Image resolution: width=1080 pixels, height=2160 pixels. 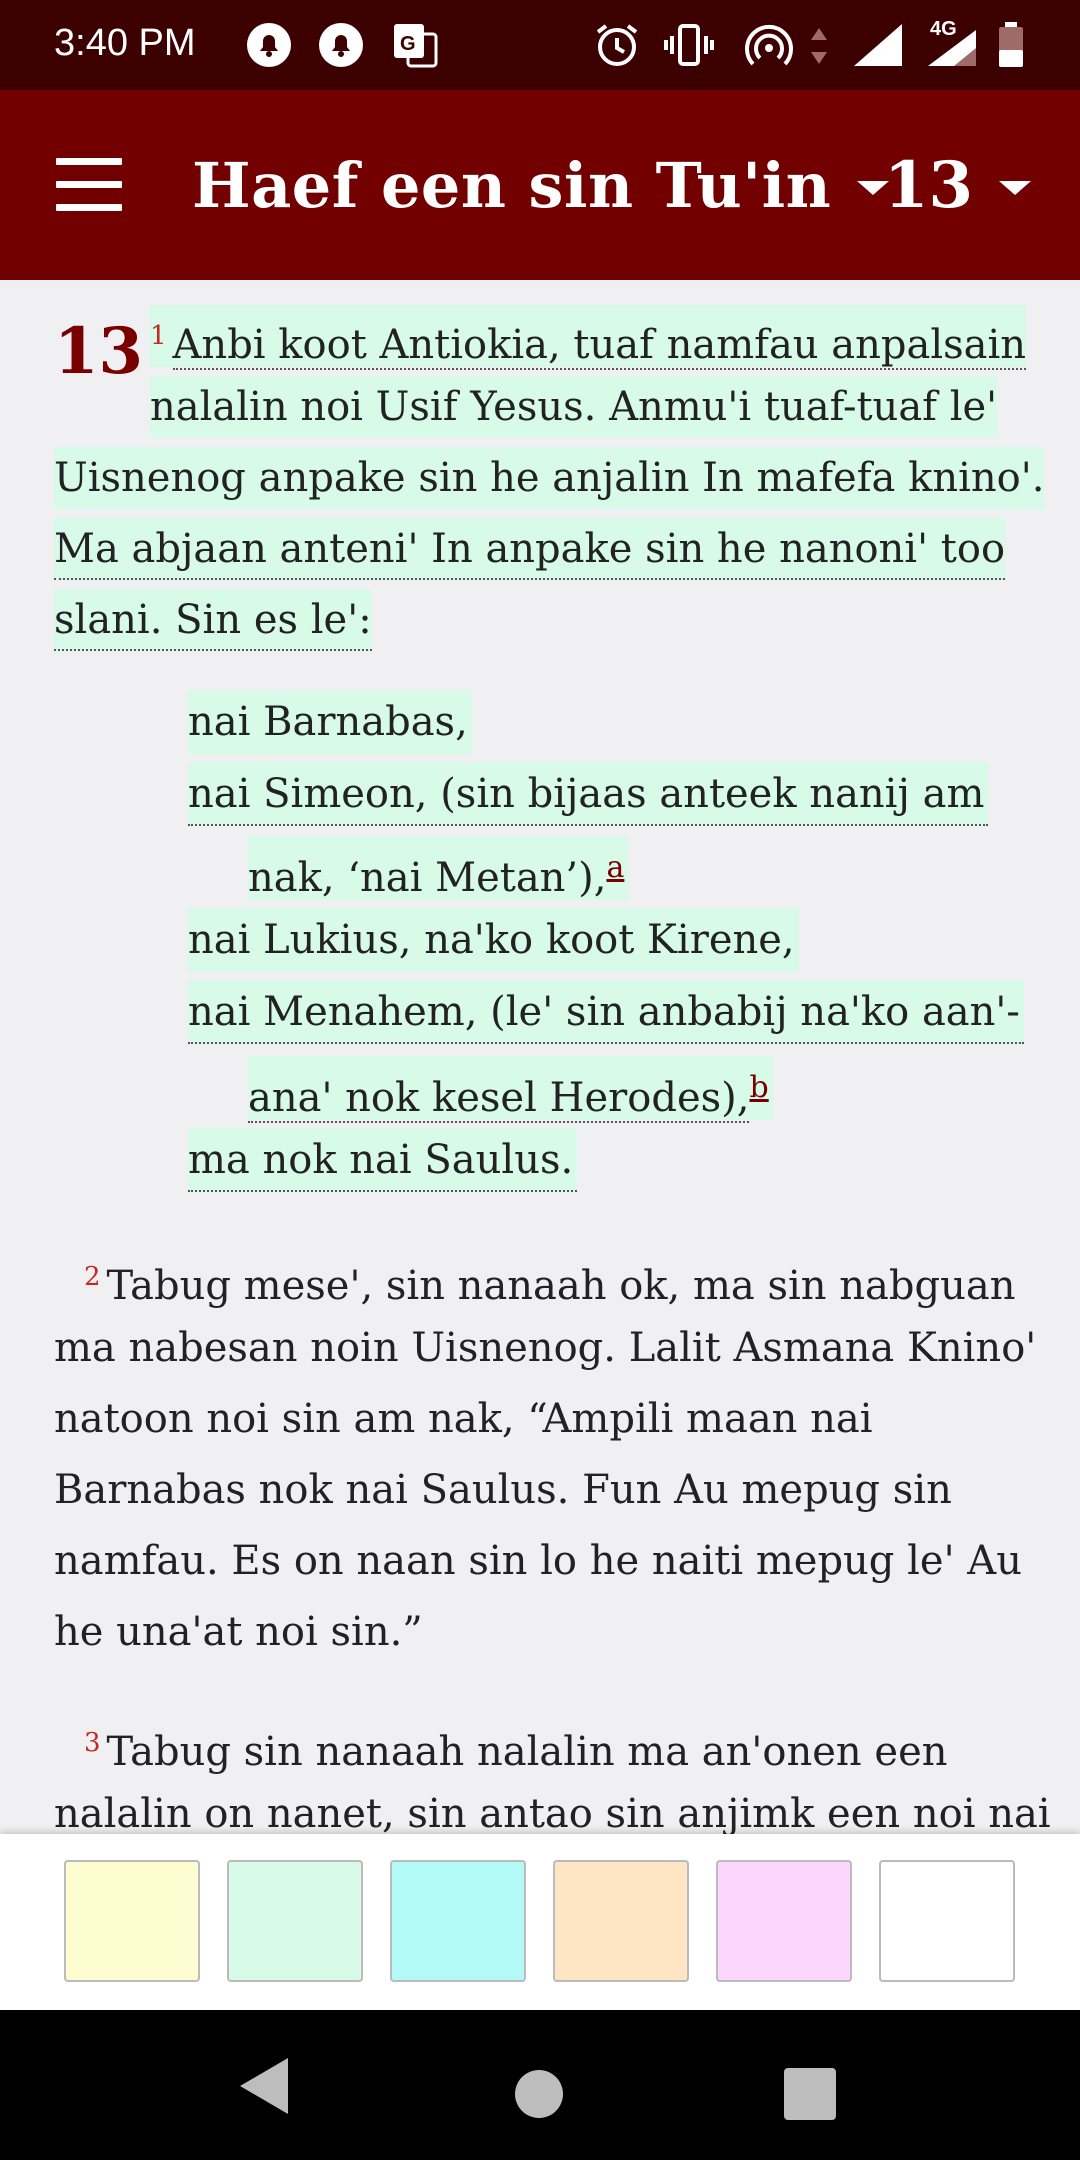 I want to click on color-swatch-orange, so click(x=621, y=1921).